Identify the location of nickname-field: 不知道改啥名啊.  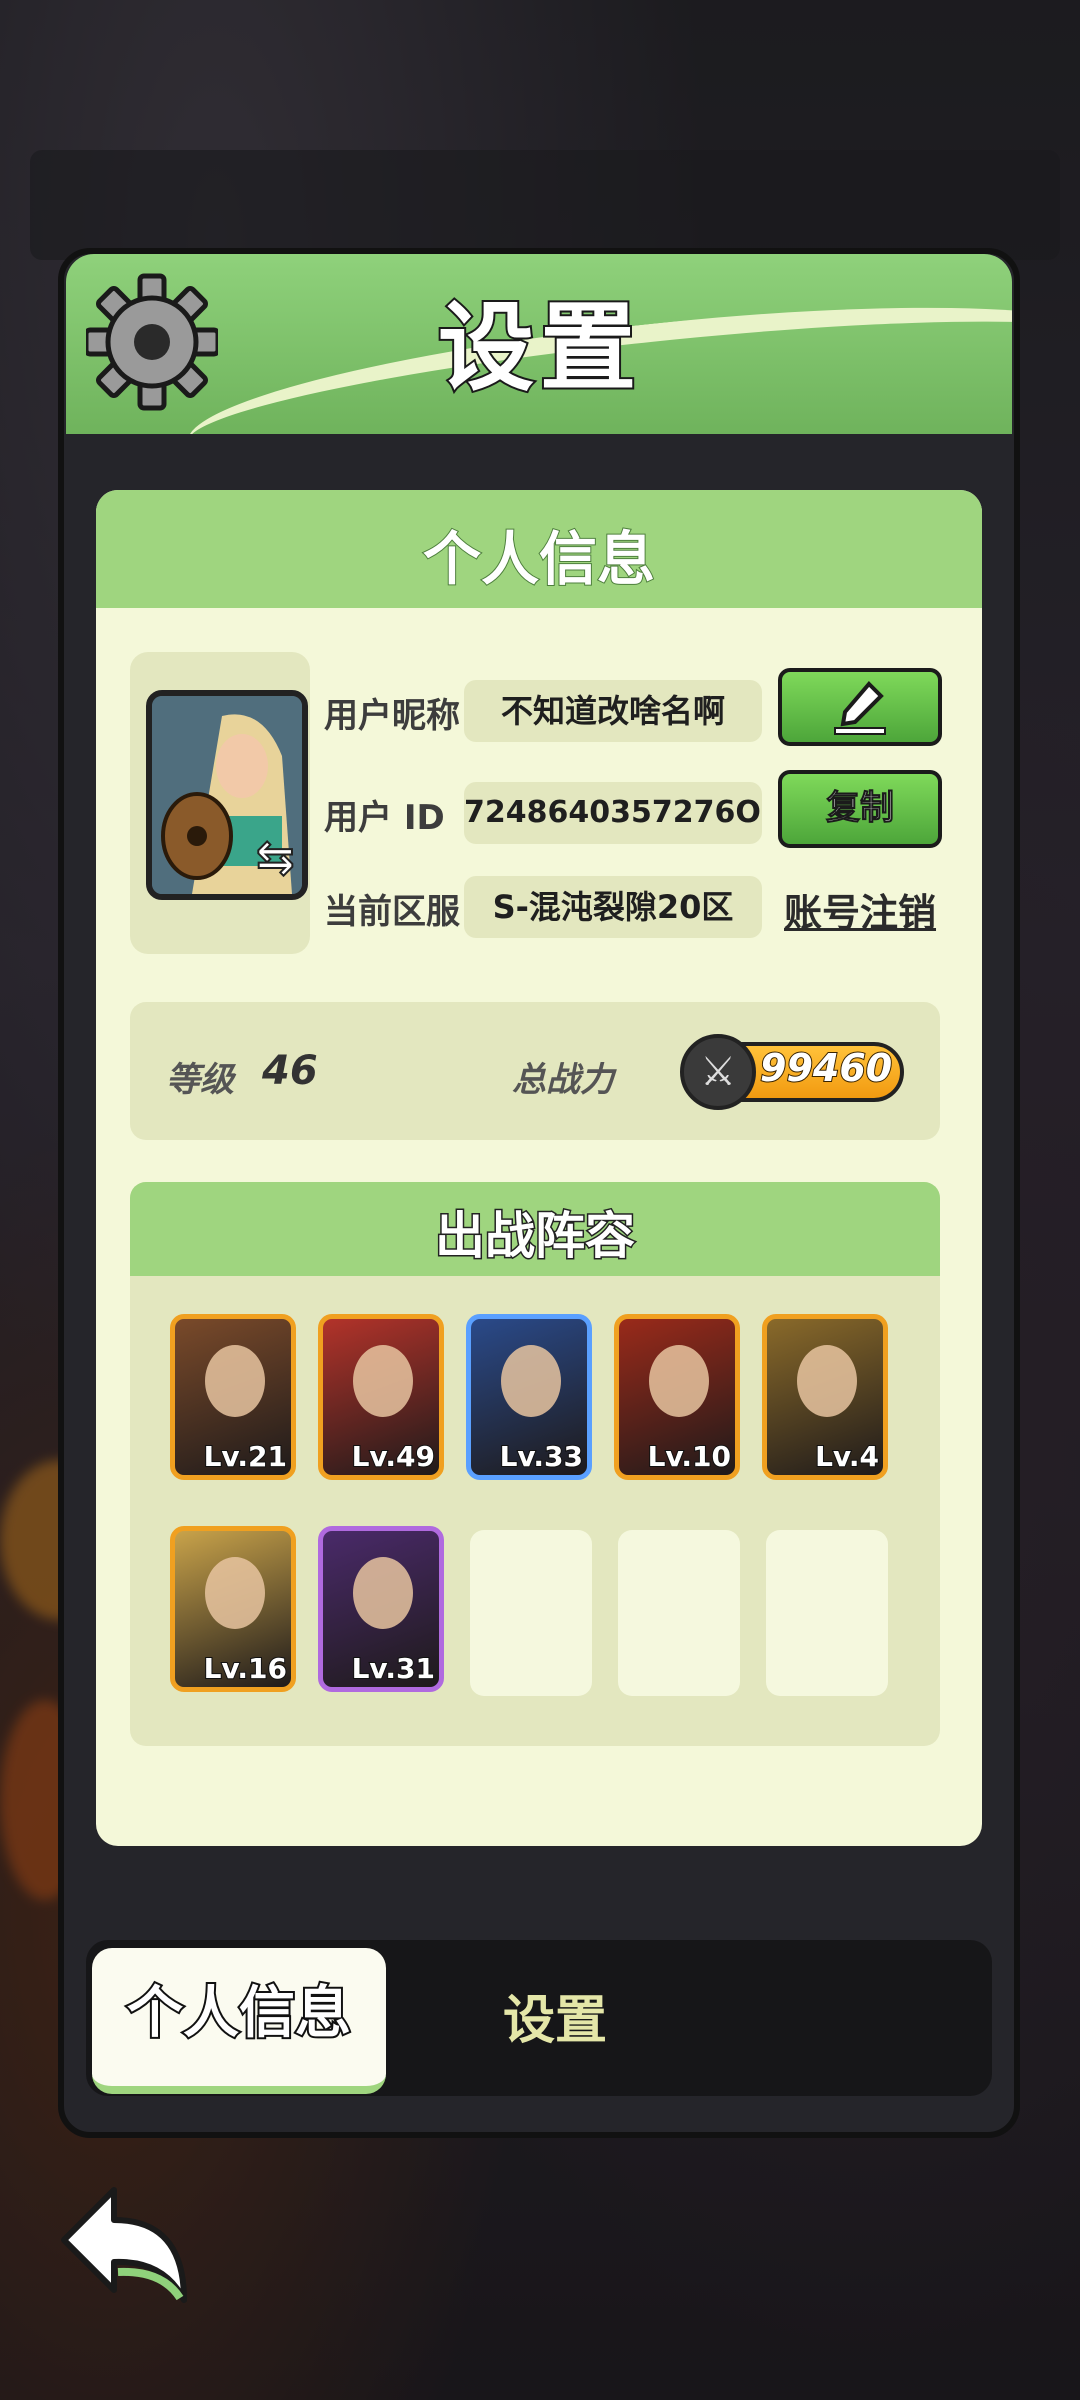
(613, 711).